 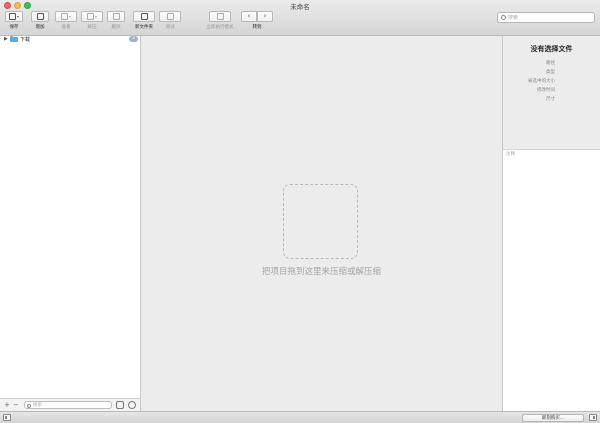 I want to click on extract-button: ▾ 解压, so click(x=92, y=22).